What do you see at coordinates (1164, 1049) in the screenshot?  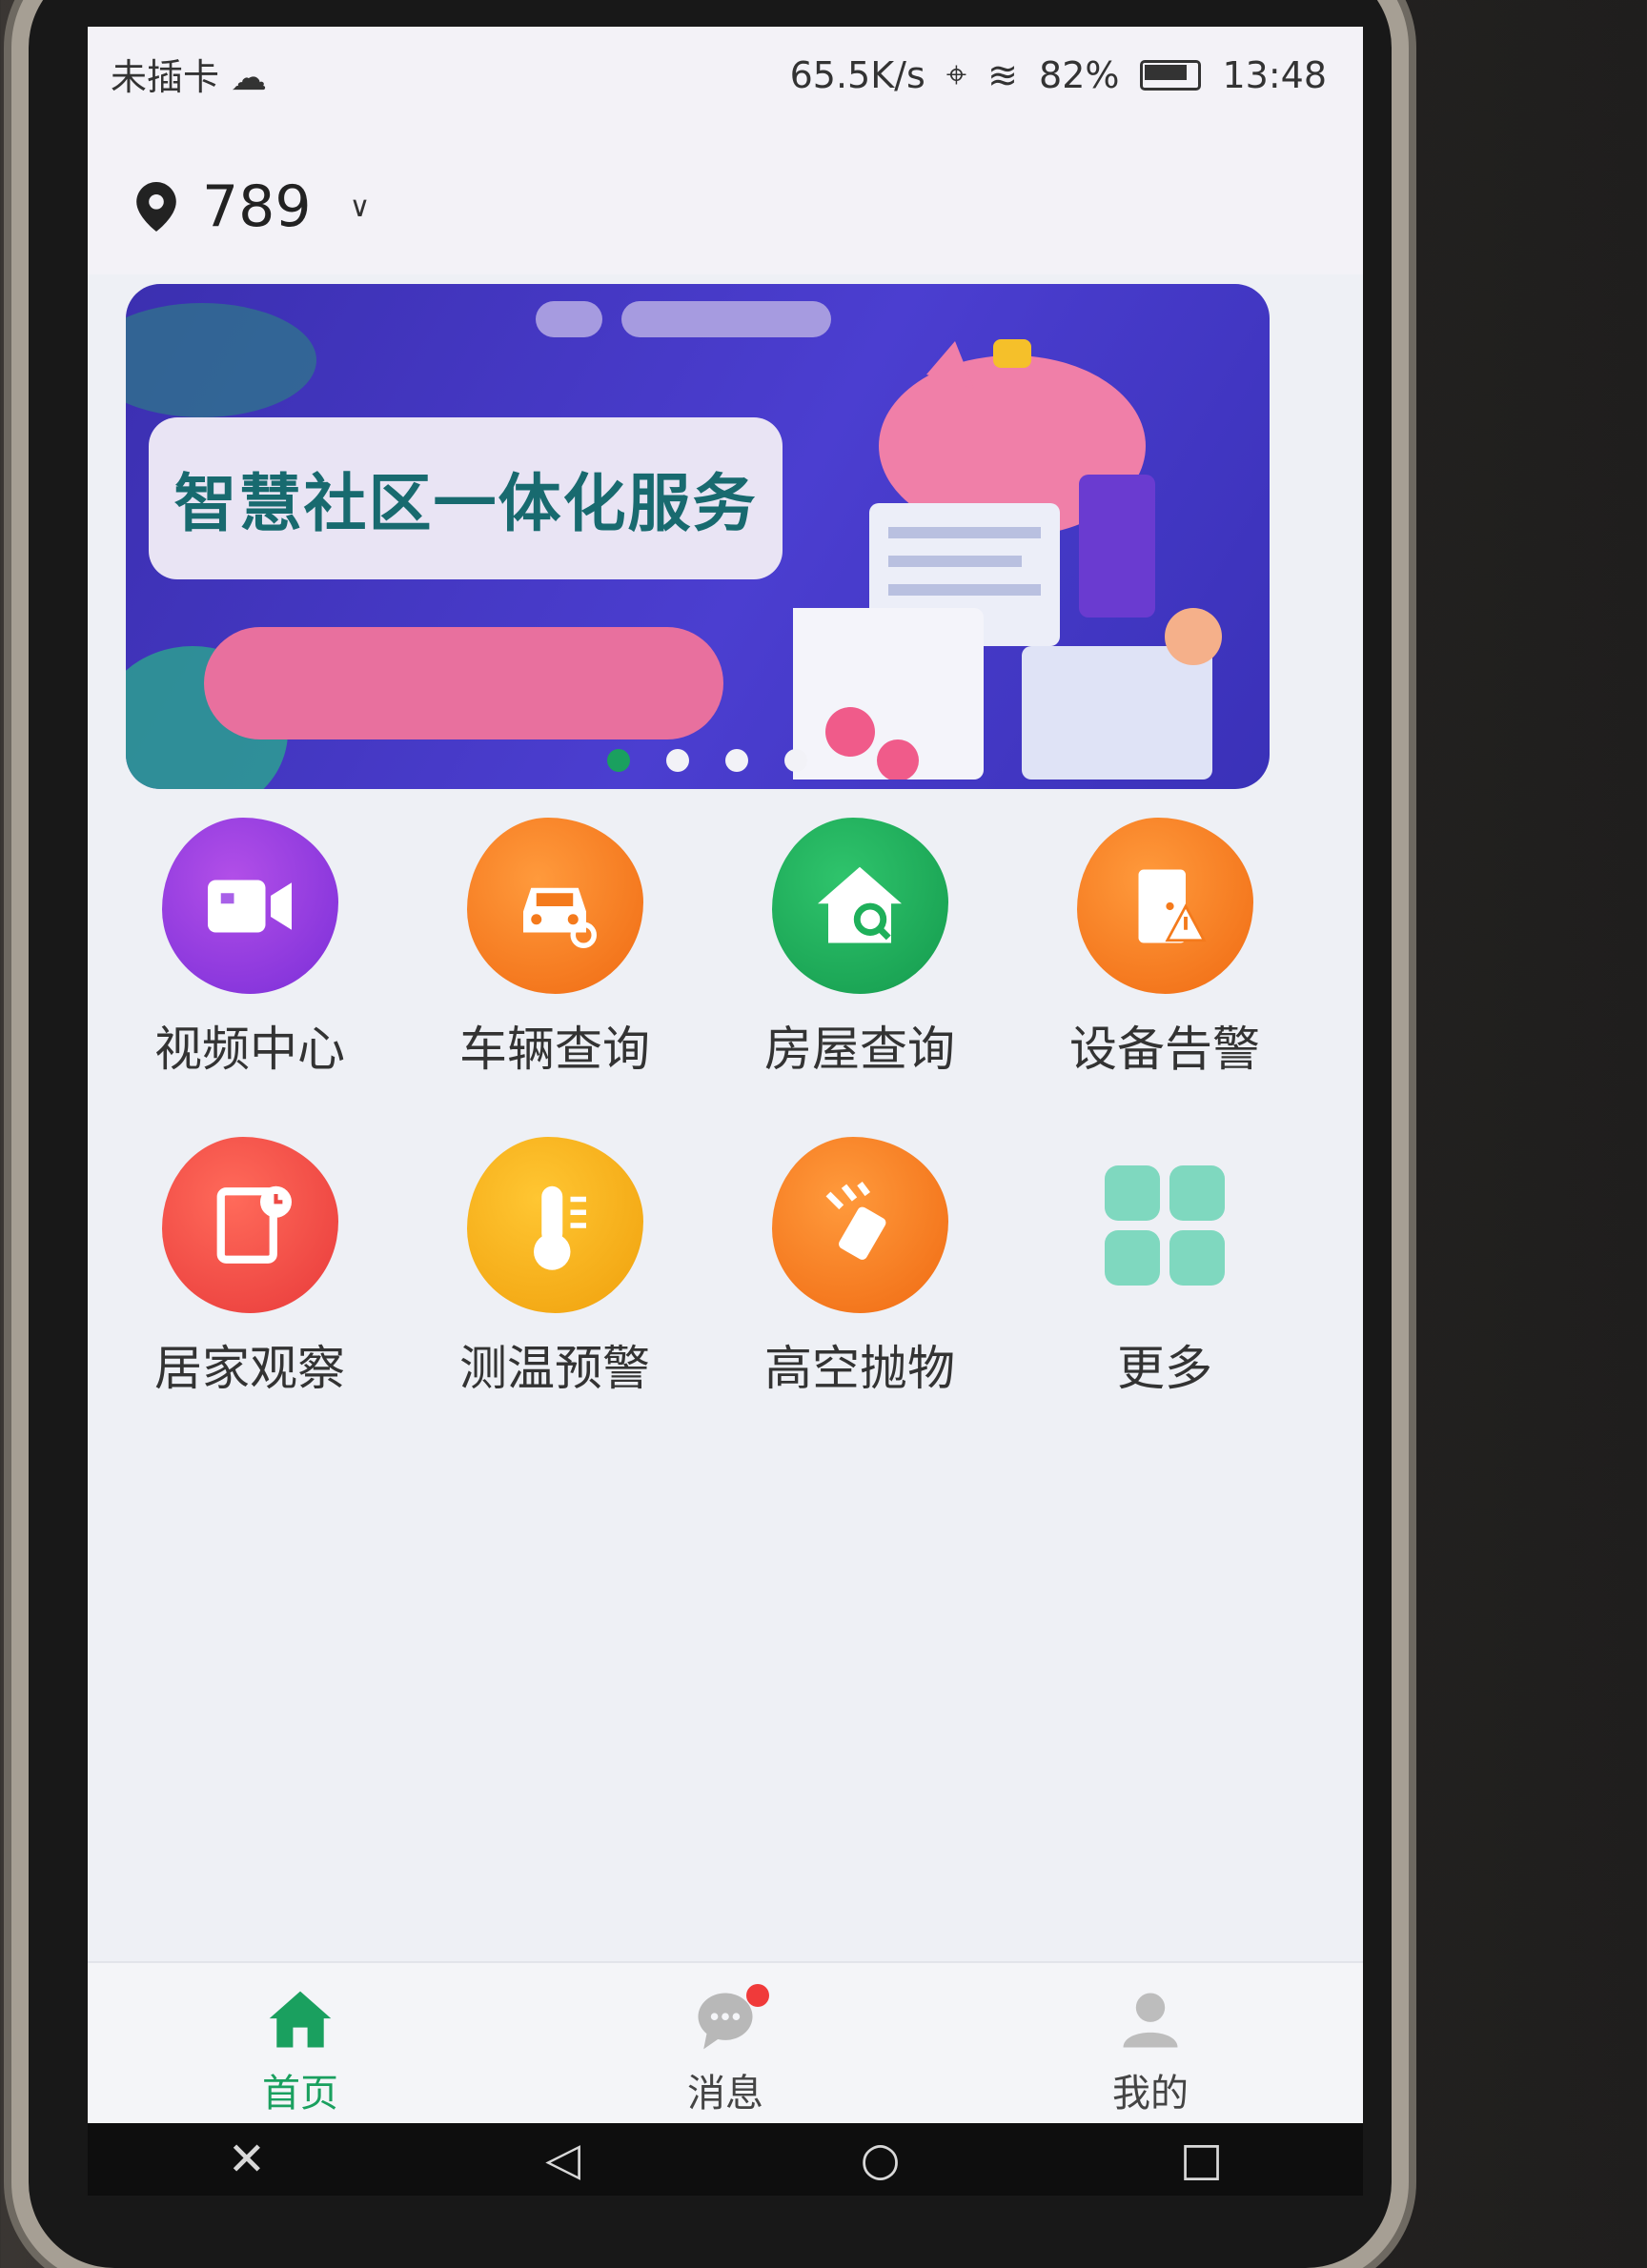 I see `service-label: 设备告警` at bounding box center [1164, 1049].